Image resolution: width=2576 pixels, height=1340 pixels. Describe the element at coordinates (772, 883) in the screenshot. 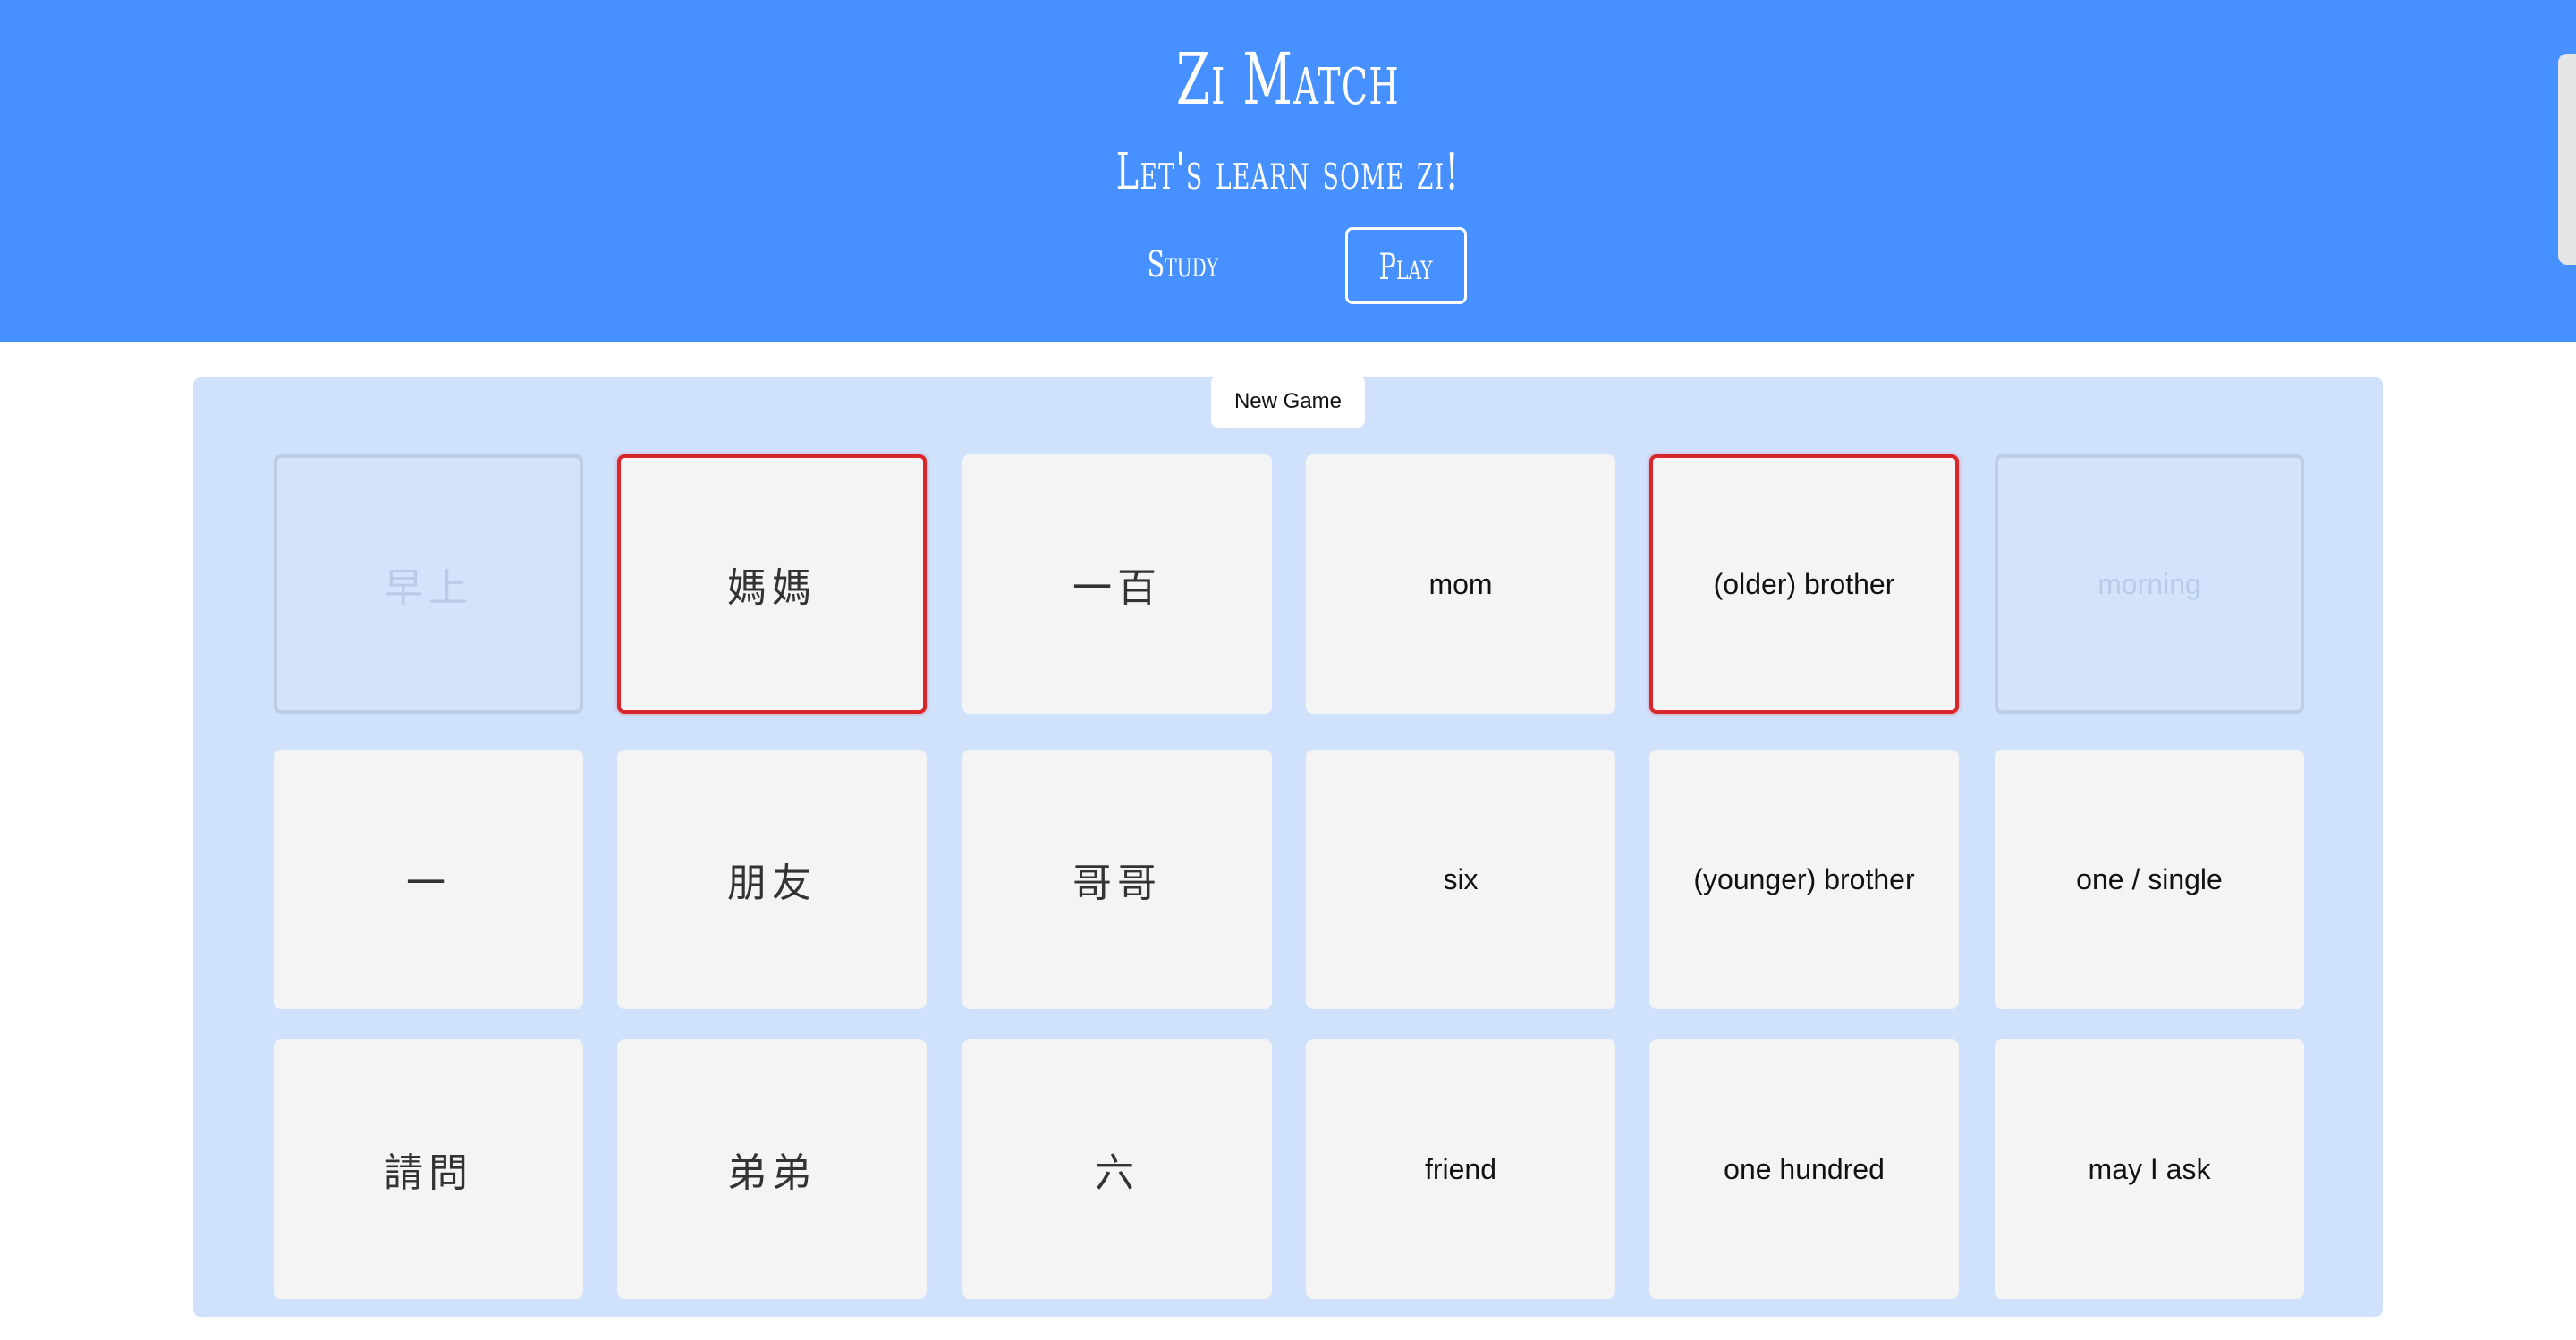

I see `card-text: 朋友` at that location.